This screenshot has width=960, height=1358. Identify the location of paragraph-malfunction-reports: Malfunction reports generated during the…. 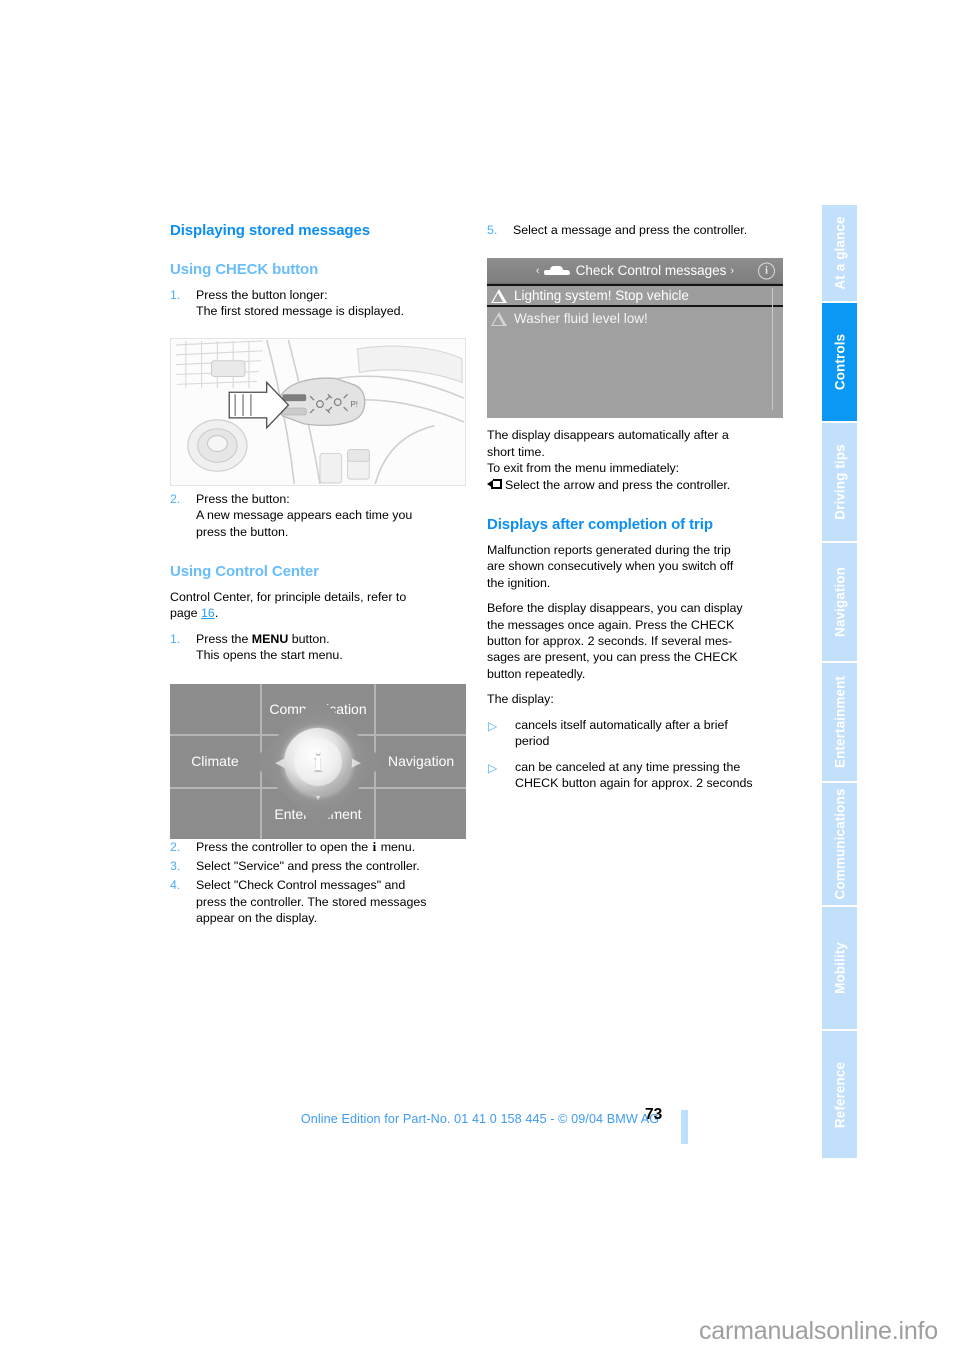
(635, 566).